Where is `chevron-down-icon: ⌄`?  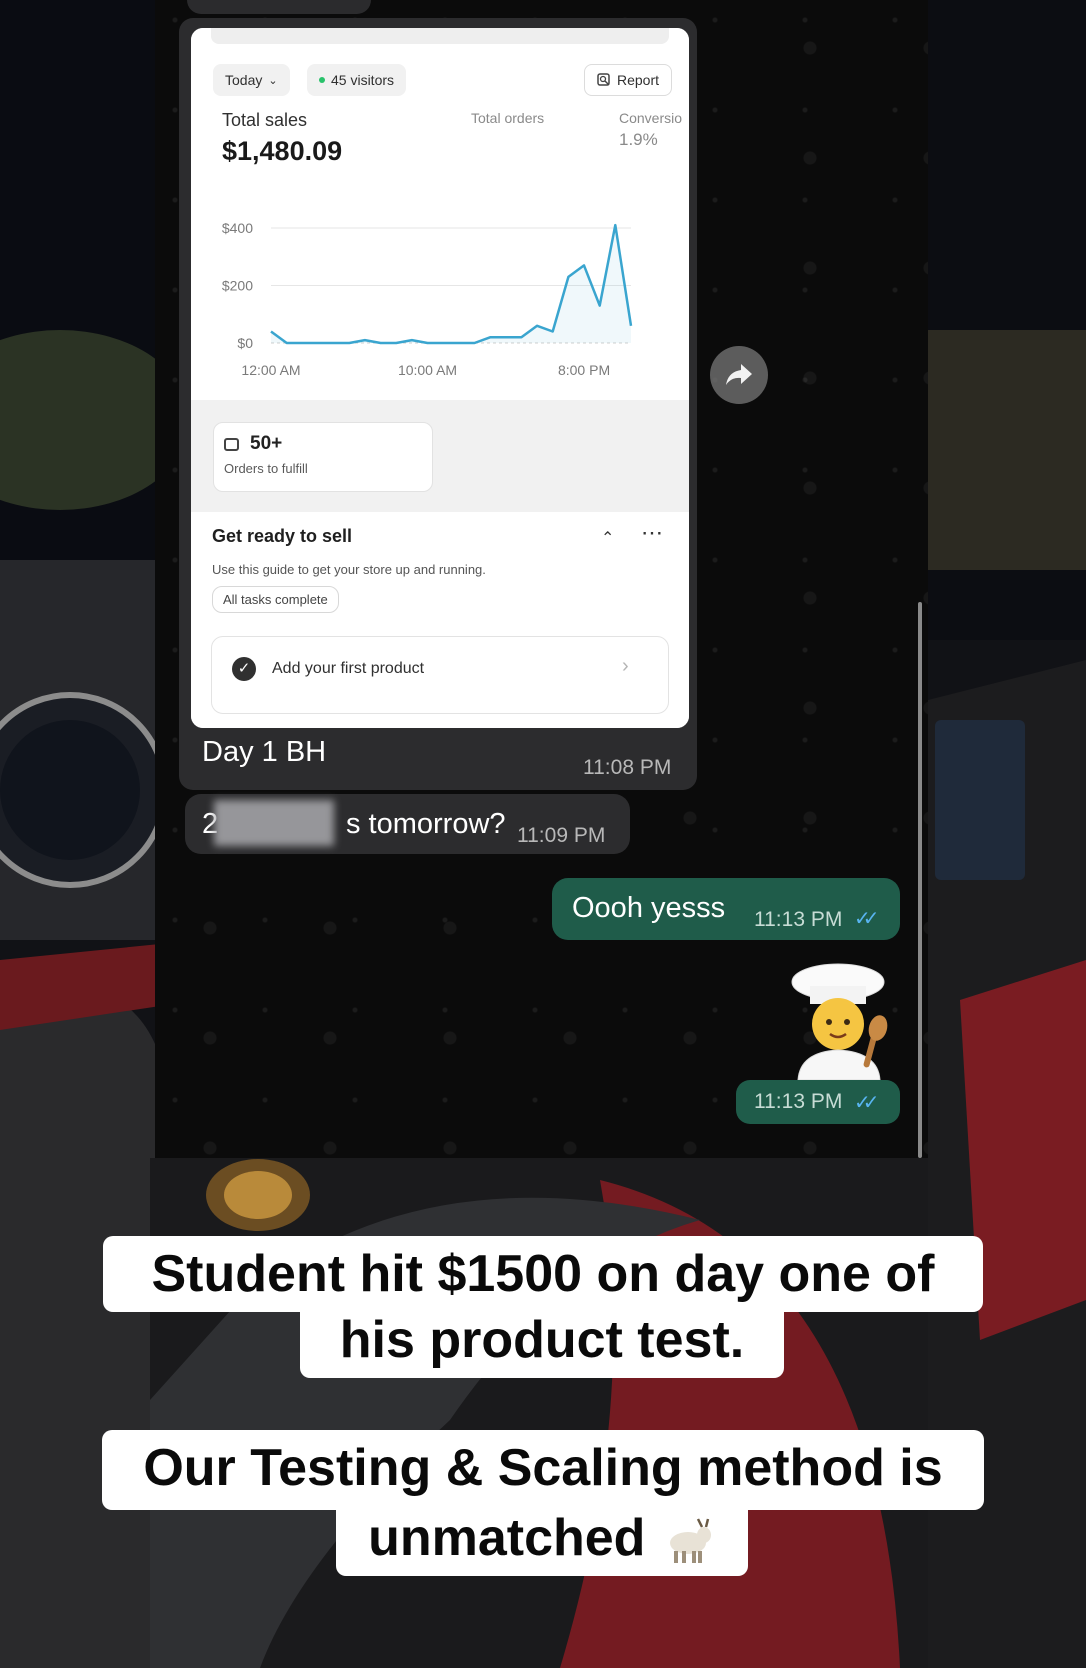 chevron-down-icon: ⌄ is located at coordinates (273, 80).